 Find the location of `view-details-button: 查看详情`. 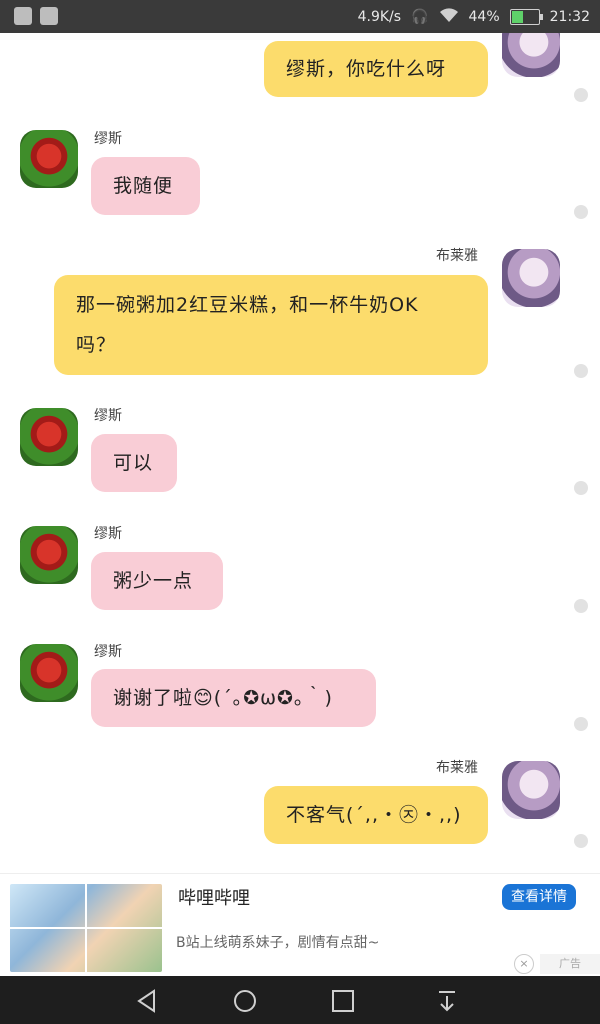

view-details-button: 查看详情 is located at coordinates (539, 897).